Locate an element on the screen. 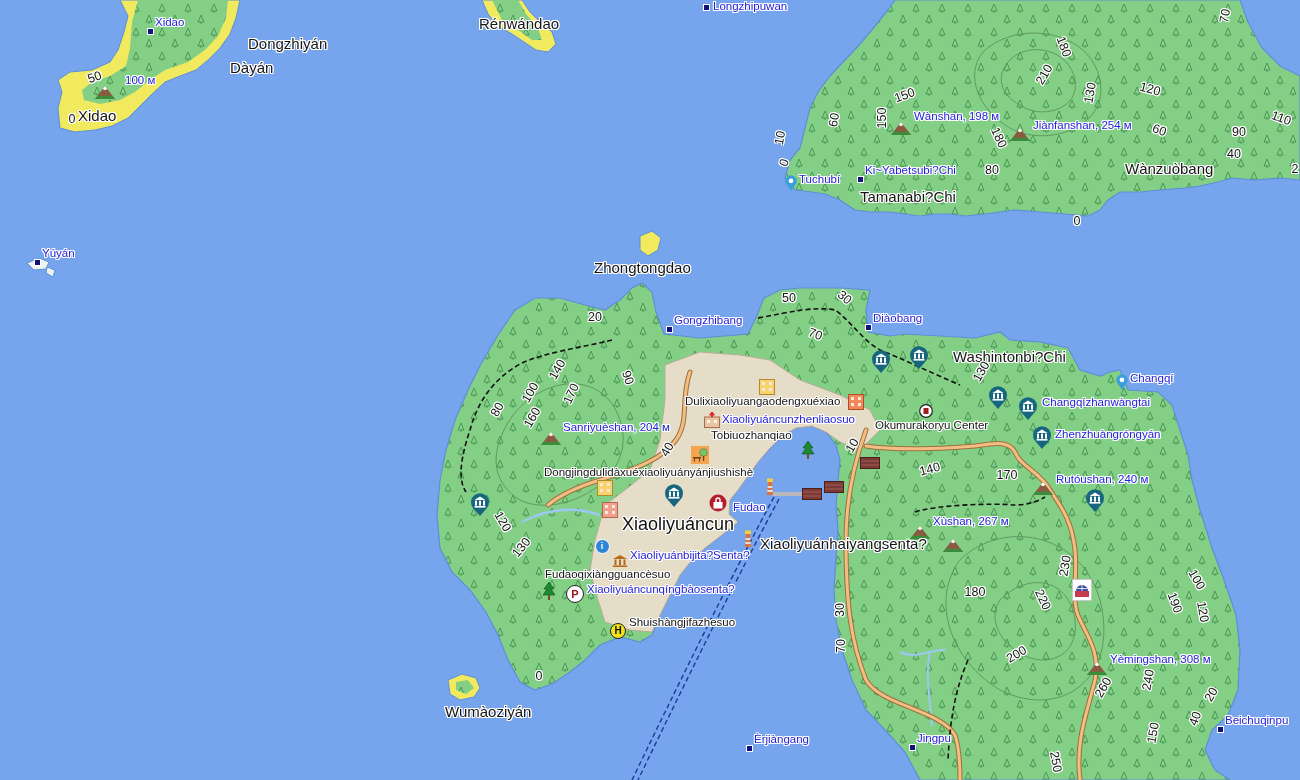 The width and height of the screenshot is (1300, 780). place-name: Changqí is located at coordinates (1152, 379).